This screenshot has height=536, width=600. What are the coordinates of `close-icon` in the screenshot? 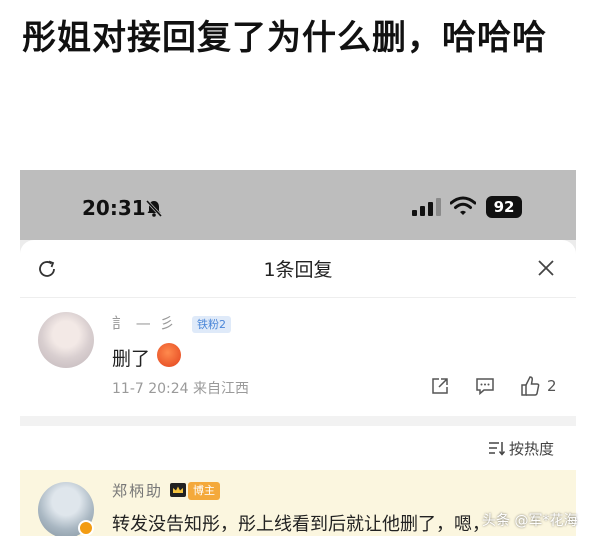 It's located at (546, 268).